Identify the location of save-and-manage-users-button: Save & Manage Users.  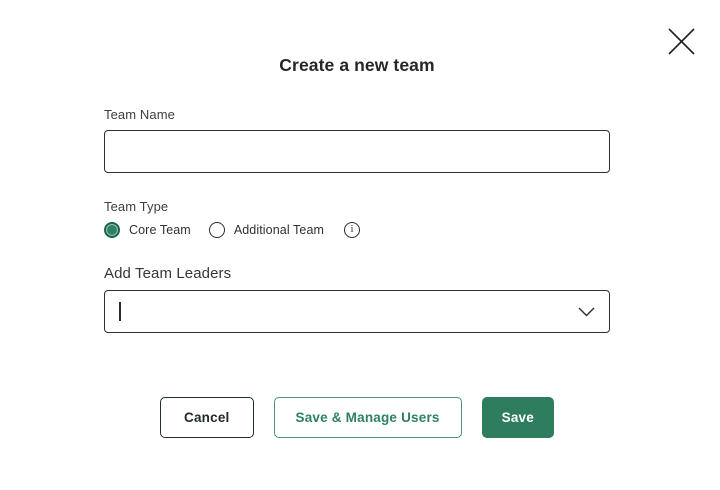
(367, 417).